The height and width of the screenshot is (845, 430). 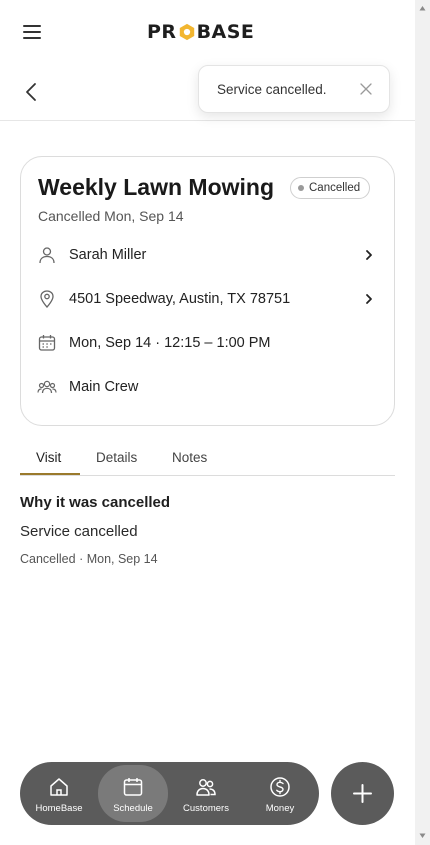 I want to click on status-dot, so click(x=301, y=188).